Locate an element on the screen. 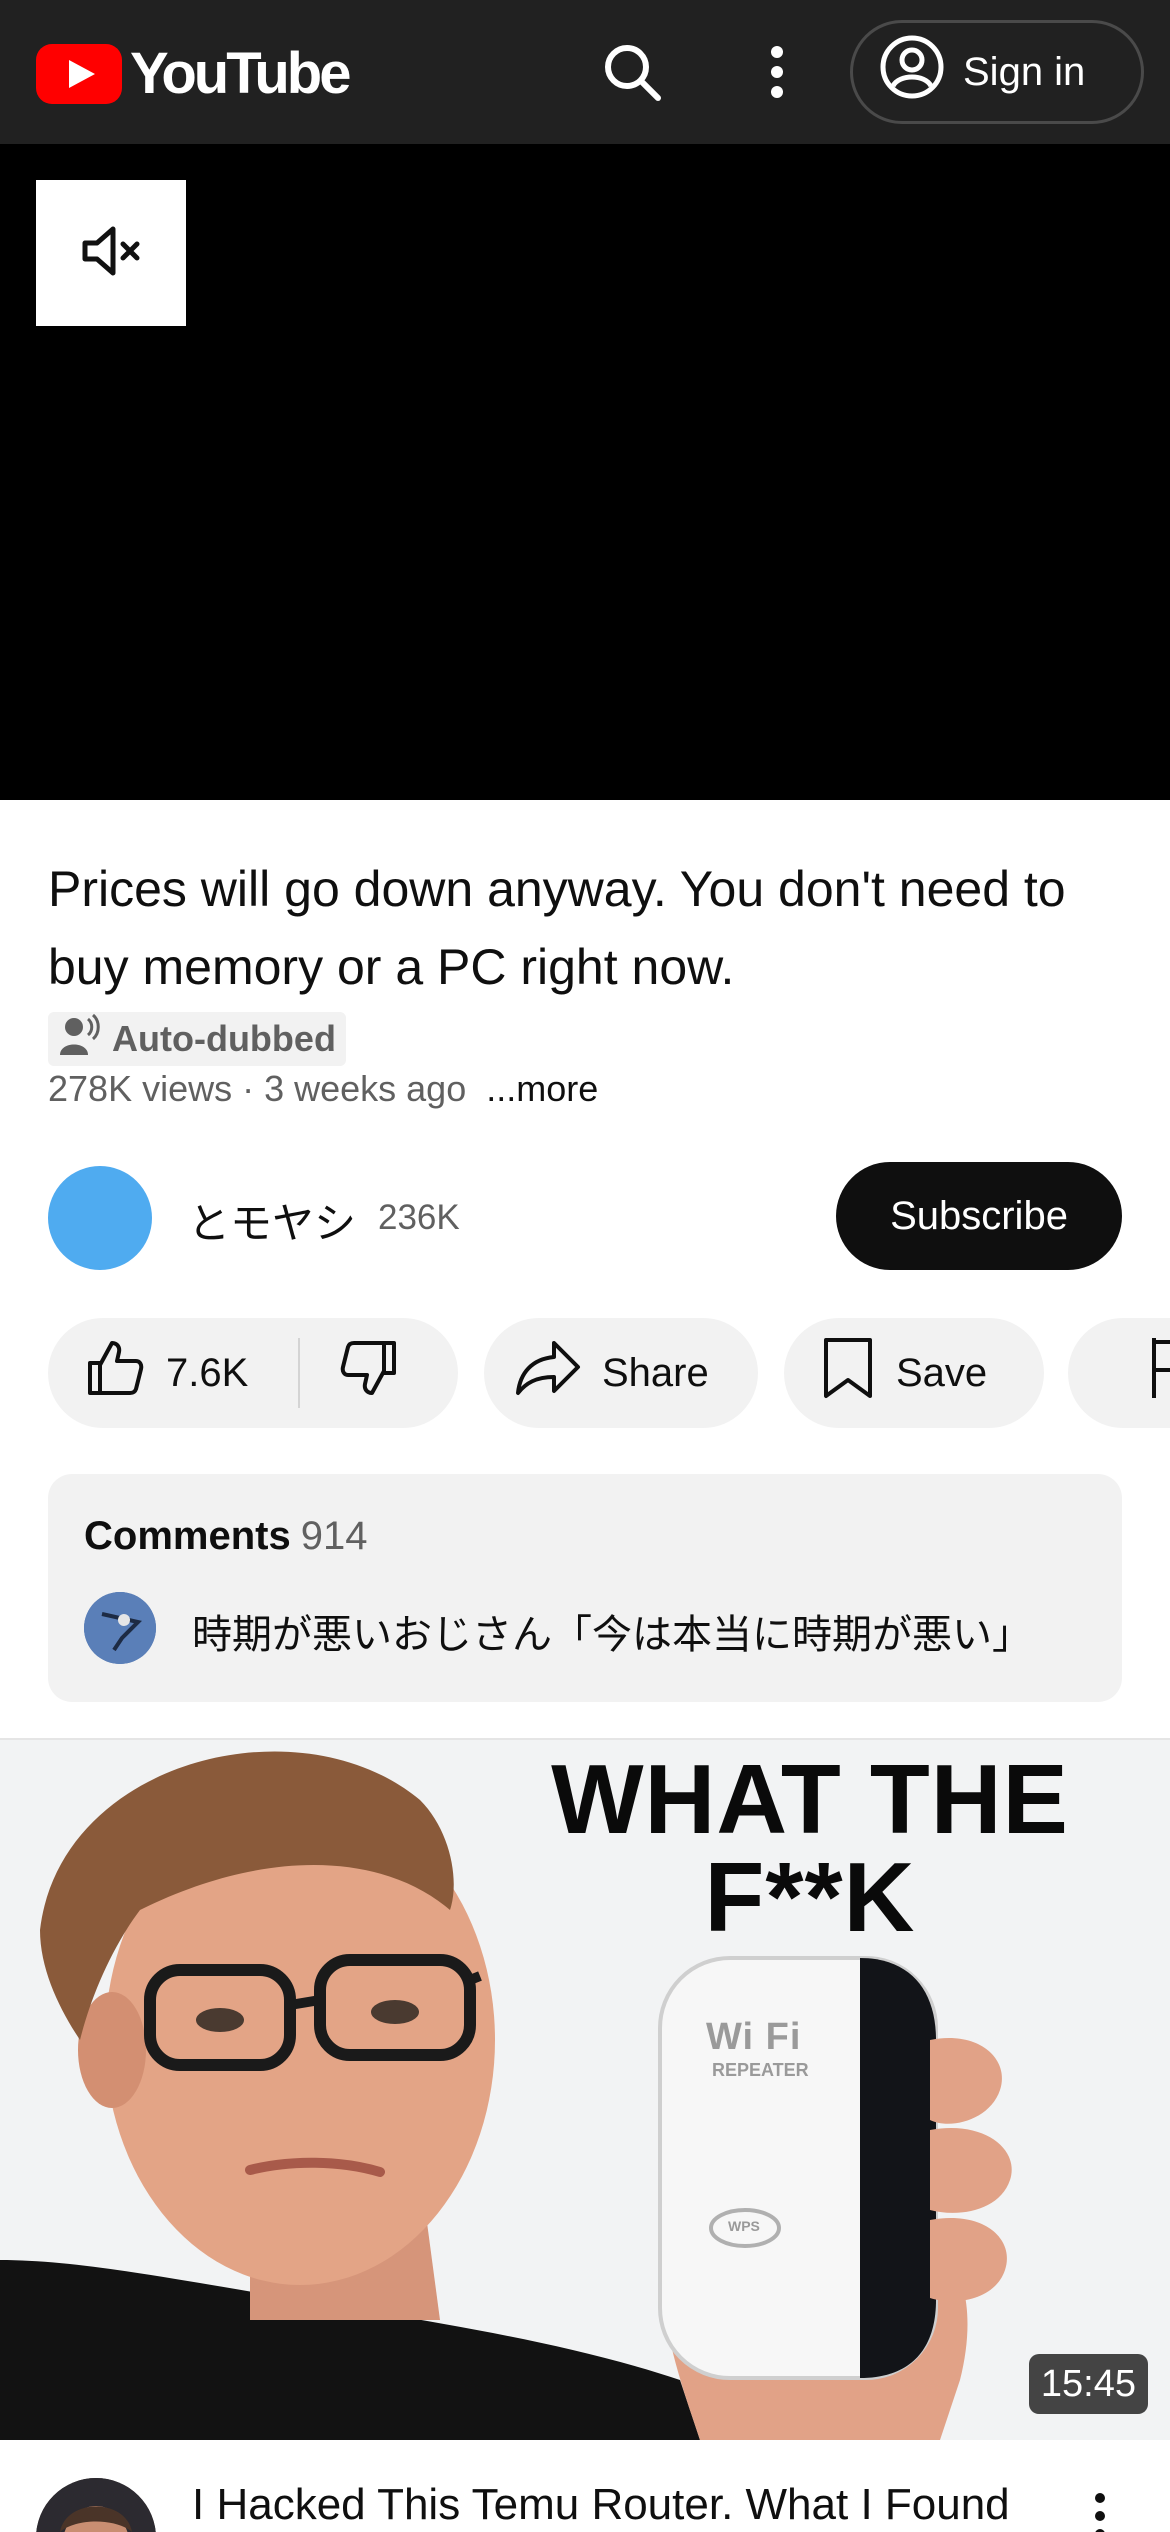  thumbnail-headline: WHAT THE F**K is located at coordinates (810, 1848).